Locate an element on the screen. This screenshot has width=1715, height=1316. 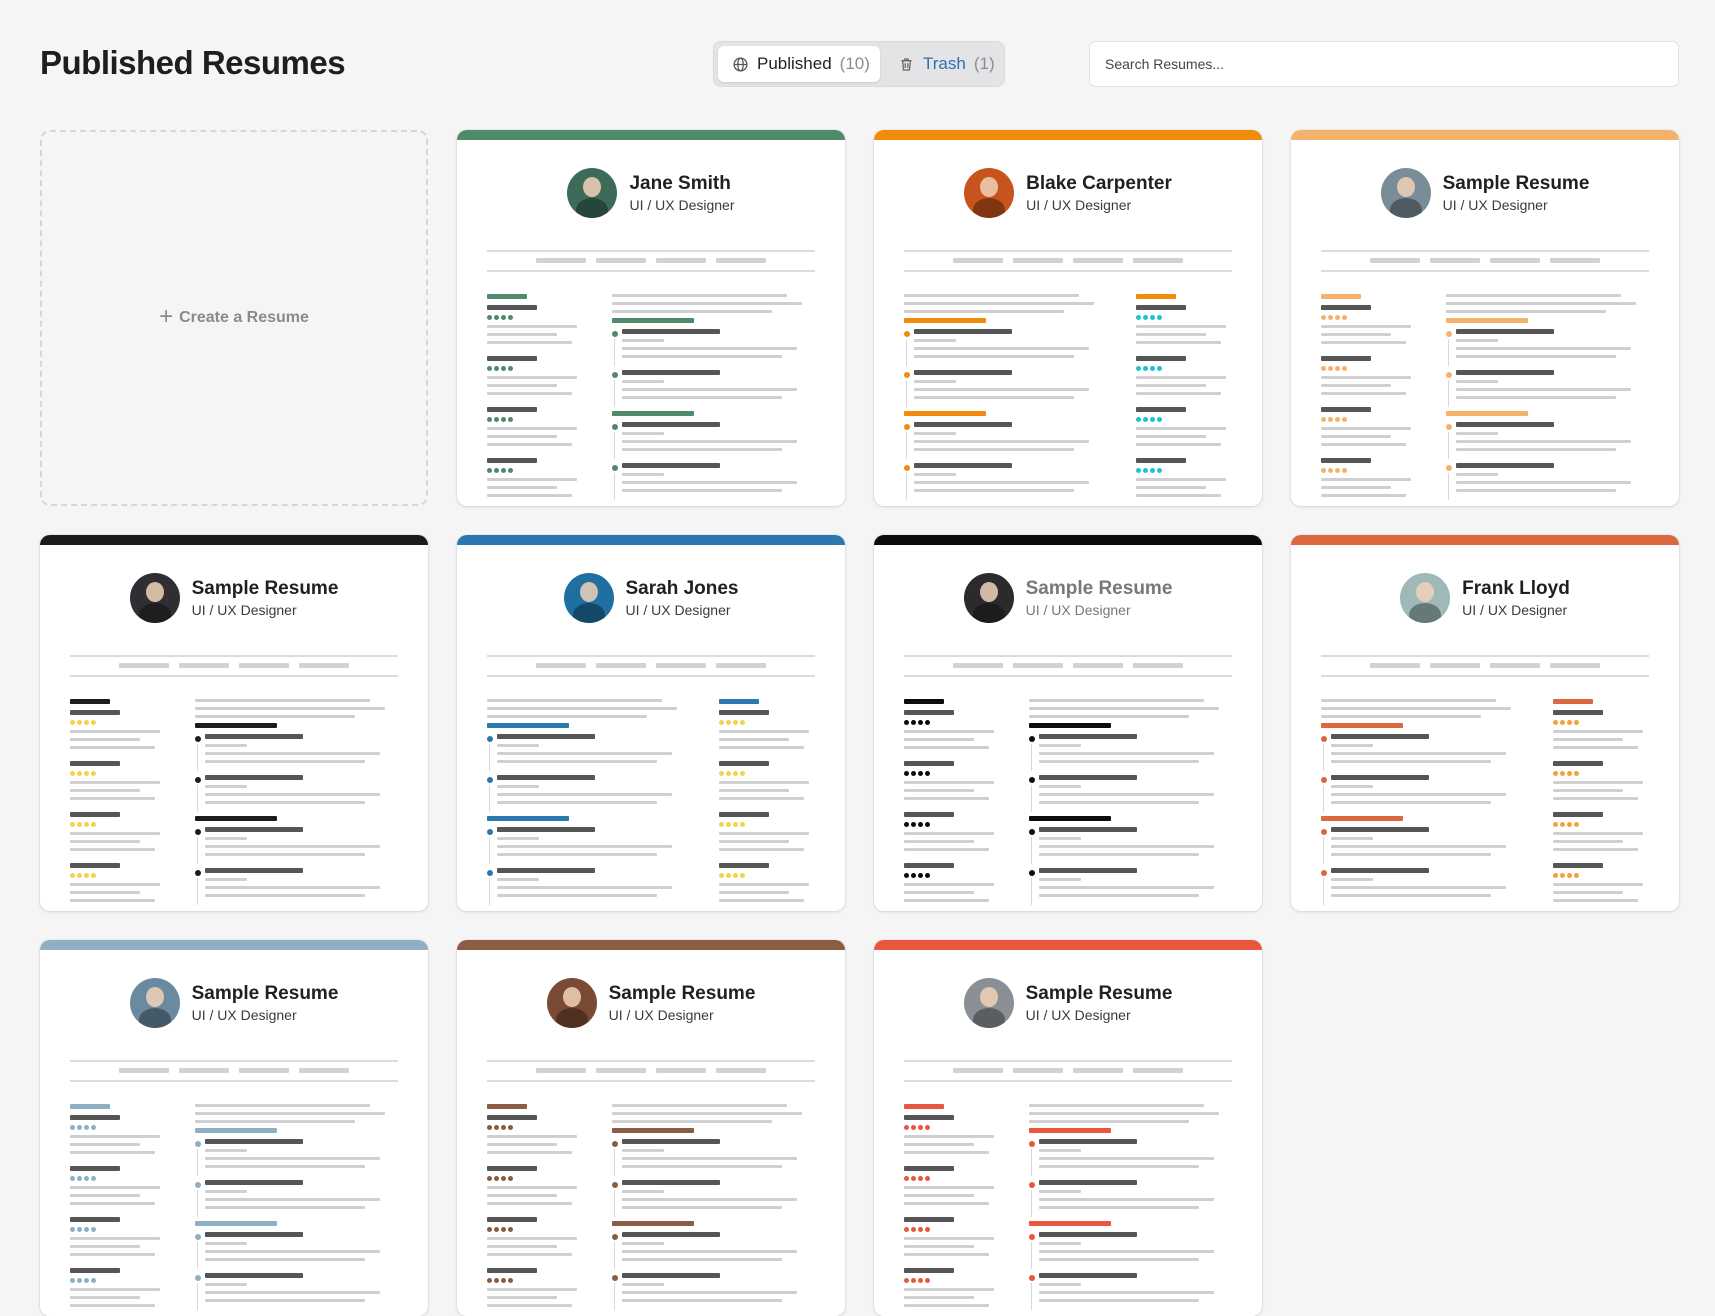
resume-card: Frank Lloyd UI / UX Designer is located at coordinates (1485, 723).